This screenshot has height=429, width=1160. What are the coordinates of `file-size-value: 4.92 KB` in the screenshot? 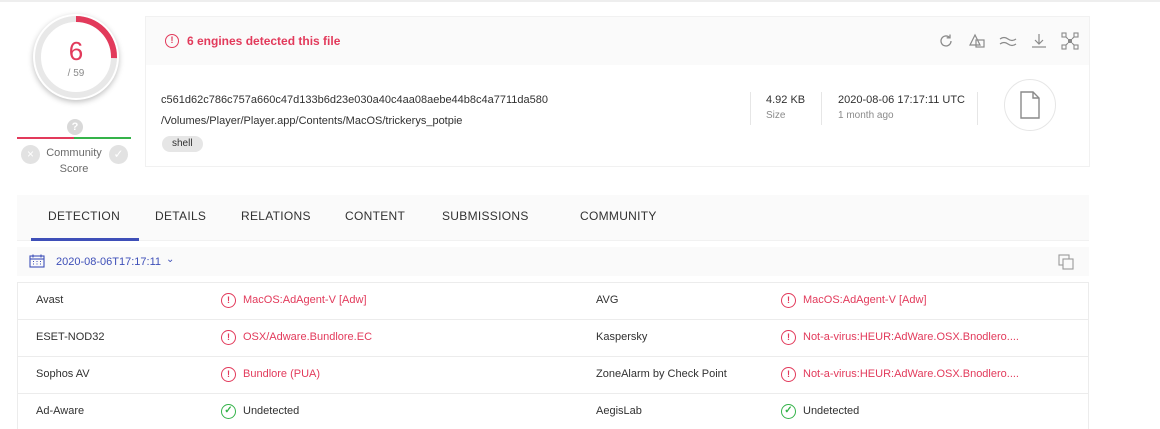 It's located at (786, 100).